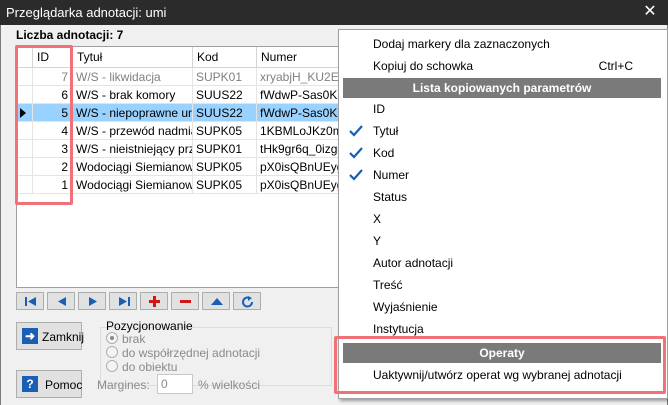 The width and height of the screenshot is (668, 405). I want to click on help-icon: ?, so click(30, 384).